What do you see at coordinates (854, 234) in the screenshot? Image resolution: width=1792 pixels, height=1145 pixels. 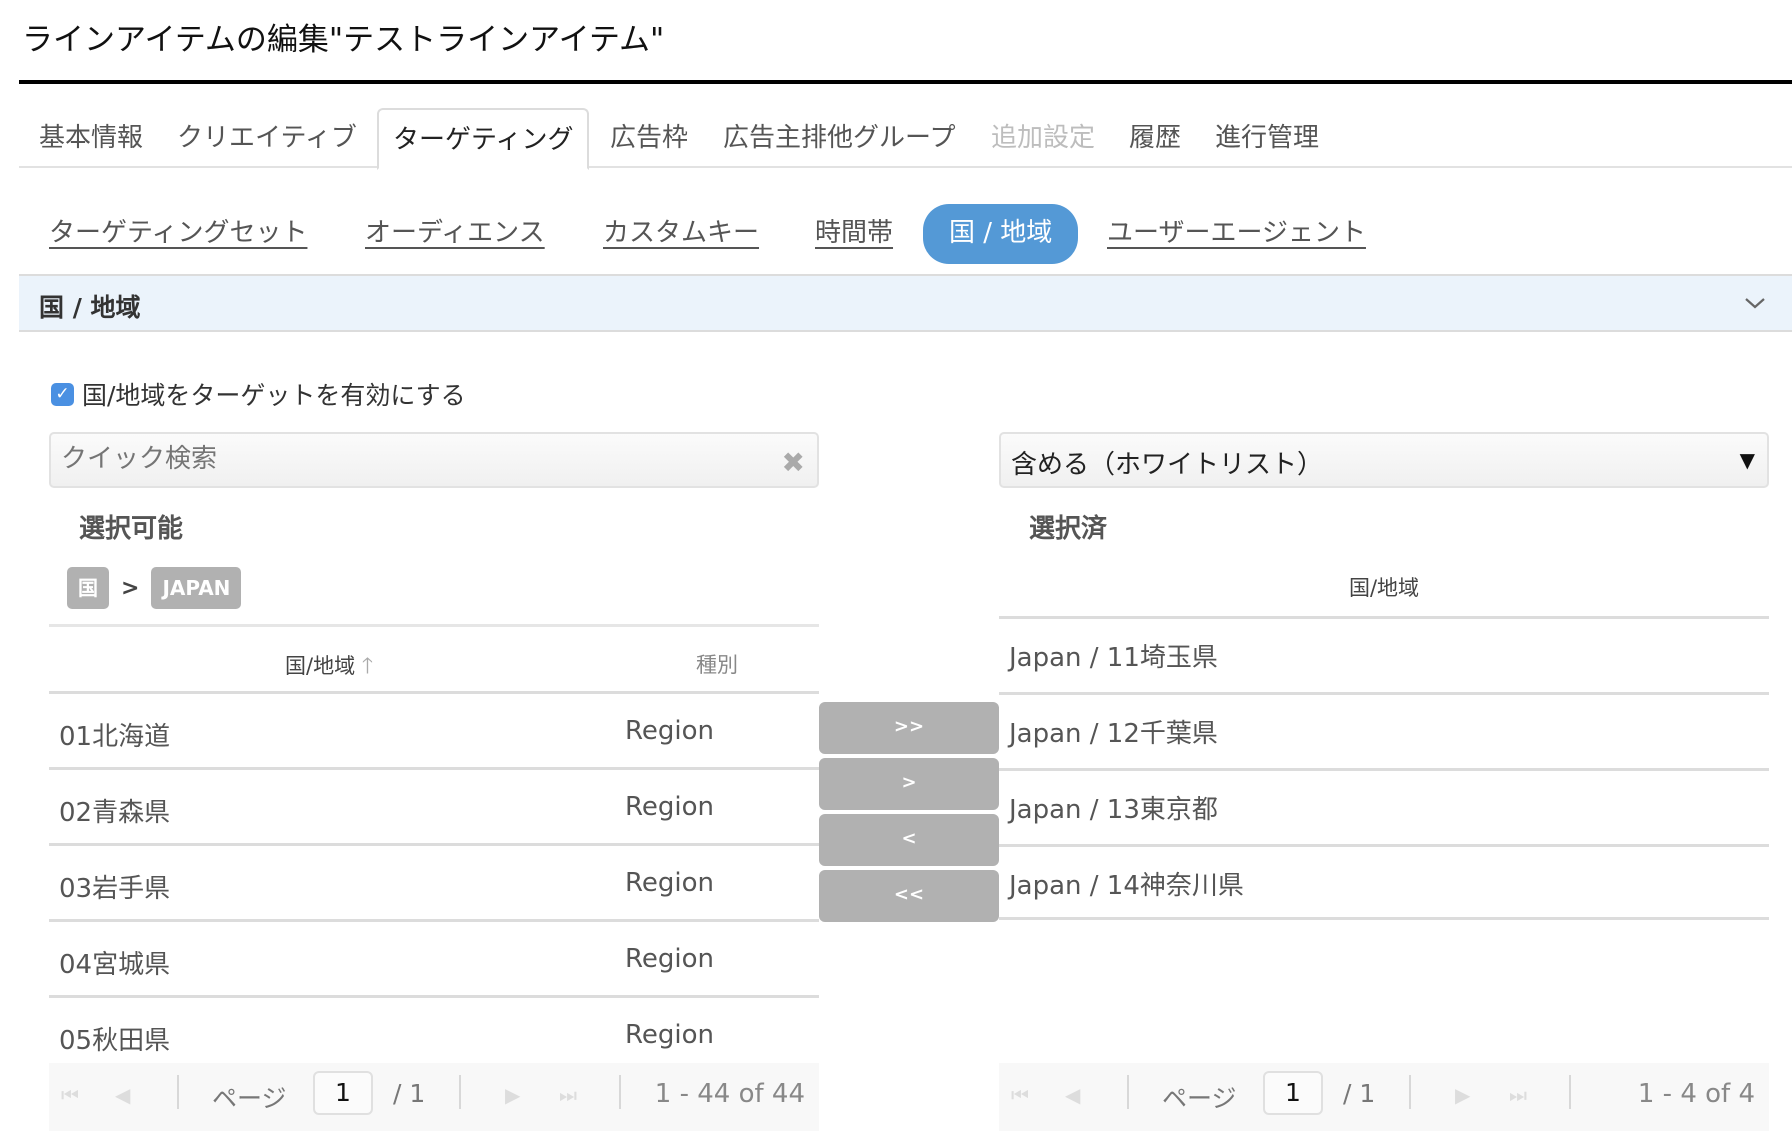 I see `subtab-time-of-day: 時間帯` at bounding box center [854, 234].